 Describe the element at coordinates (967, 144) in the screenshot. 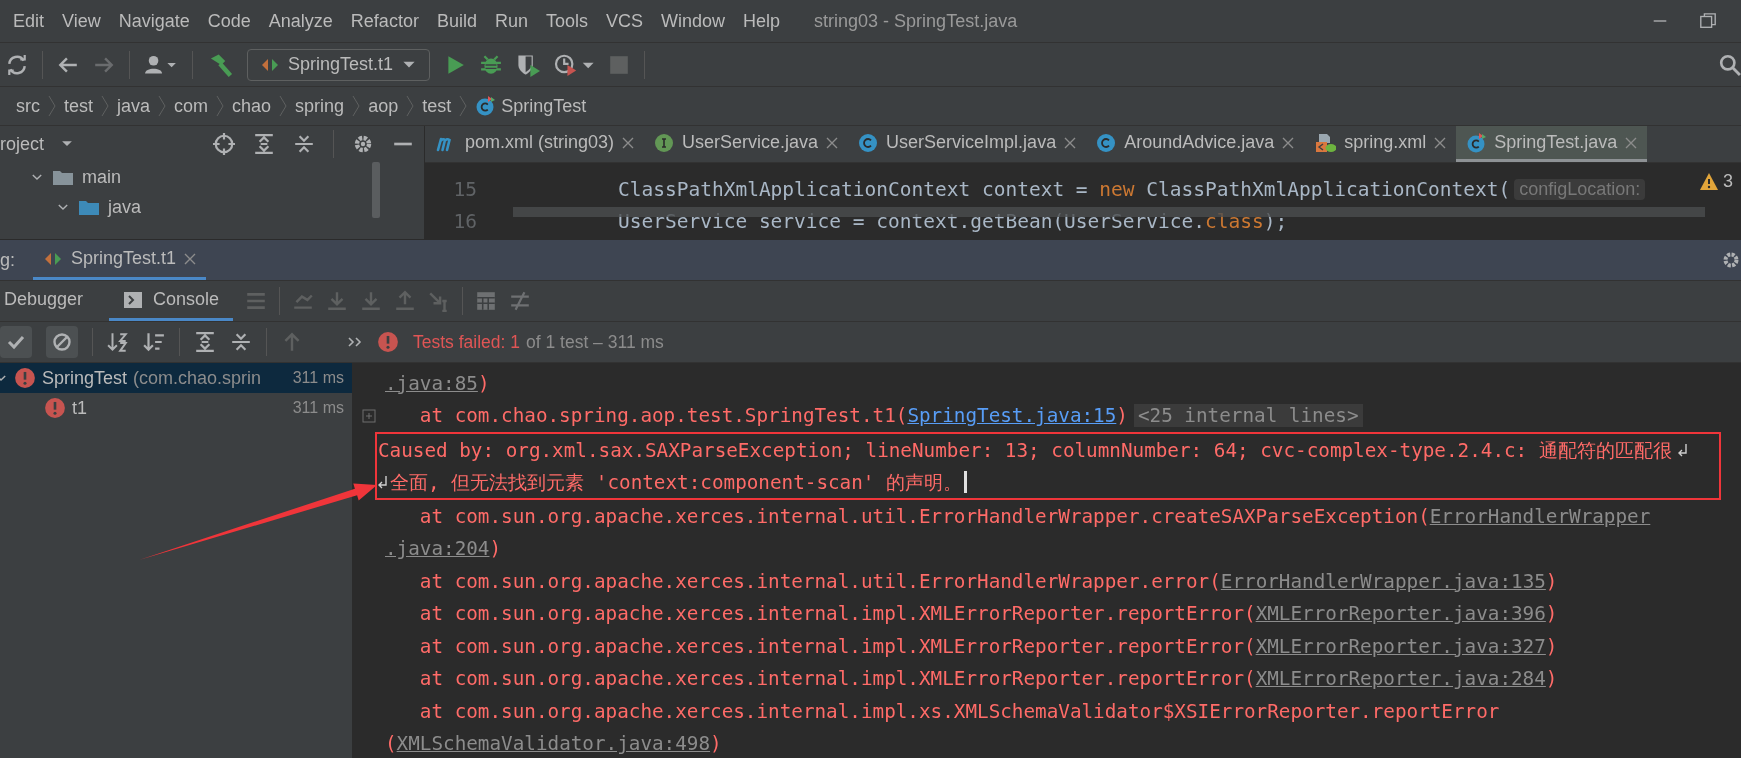

I see `editor-tab: UserServiceImpl.java` at that location.